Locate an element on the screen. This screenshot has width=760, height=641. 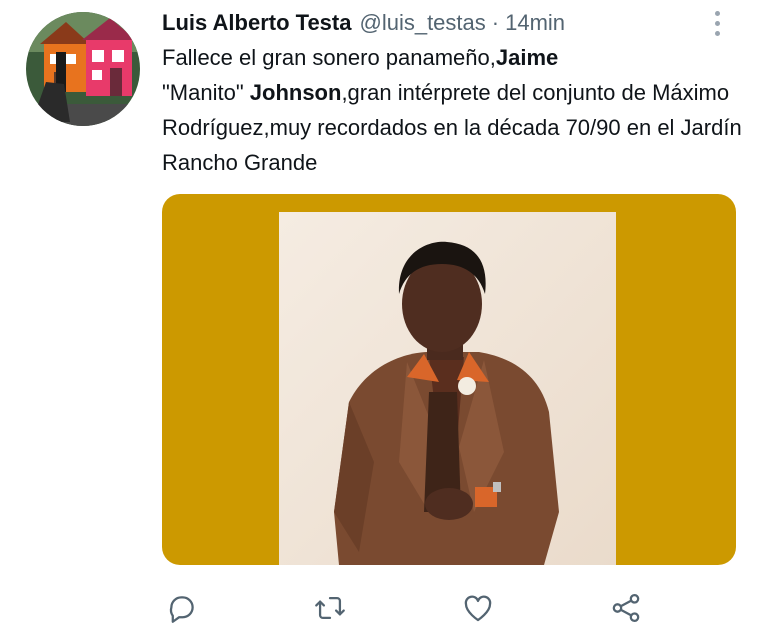
tweet-timestamp: 14min is located at coordinates (535, 23).